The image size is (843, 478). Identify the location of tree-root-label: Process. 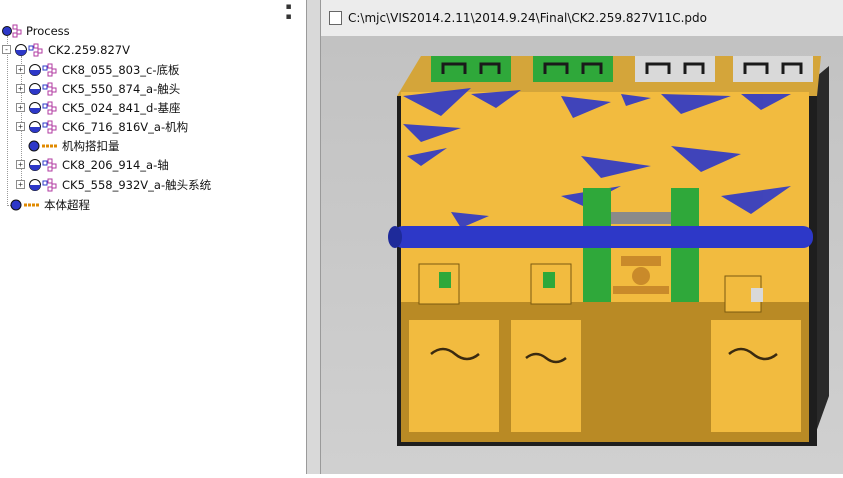
(48, 30).